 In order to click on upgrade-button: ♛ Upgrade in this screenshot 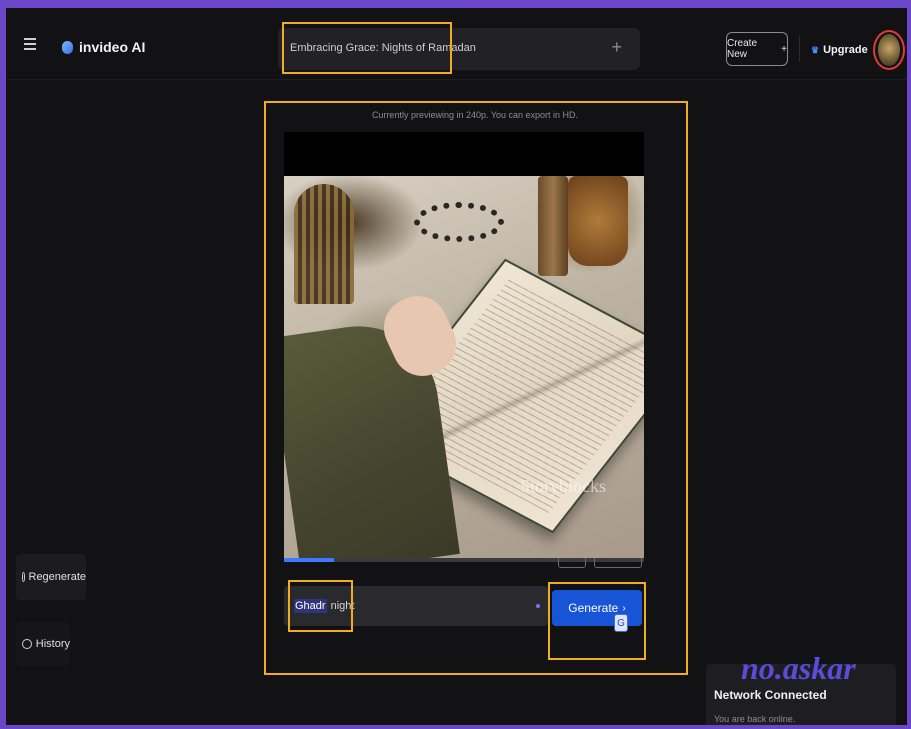, I will do `click(839, 50)`.